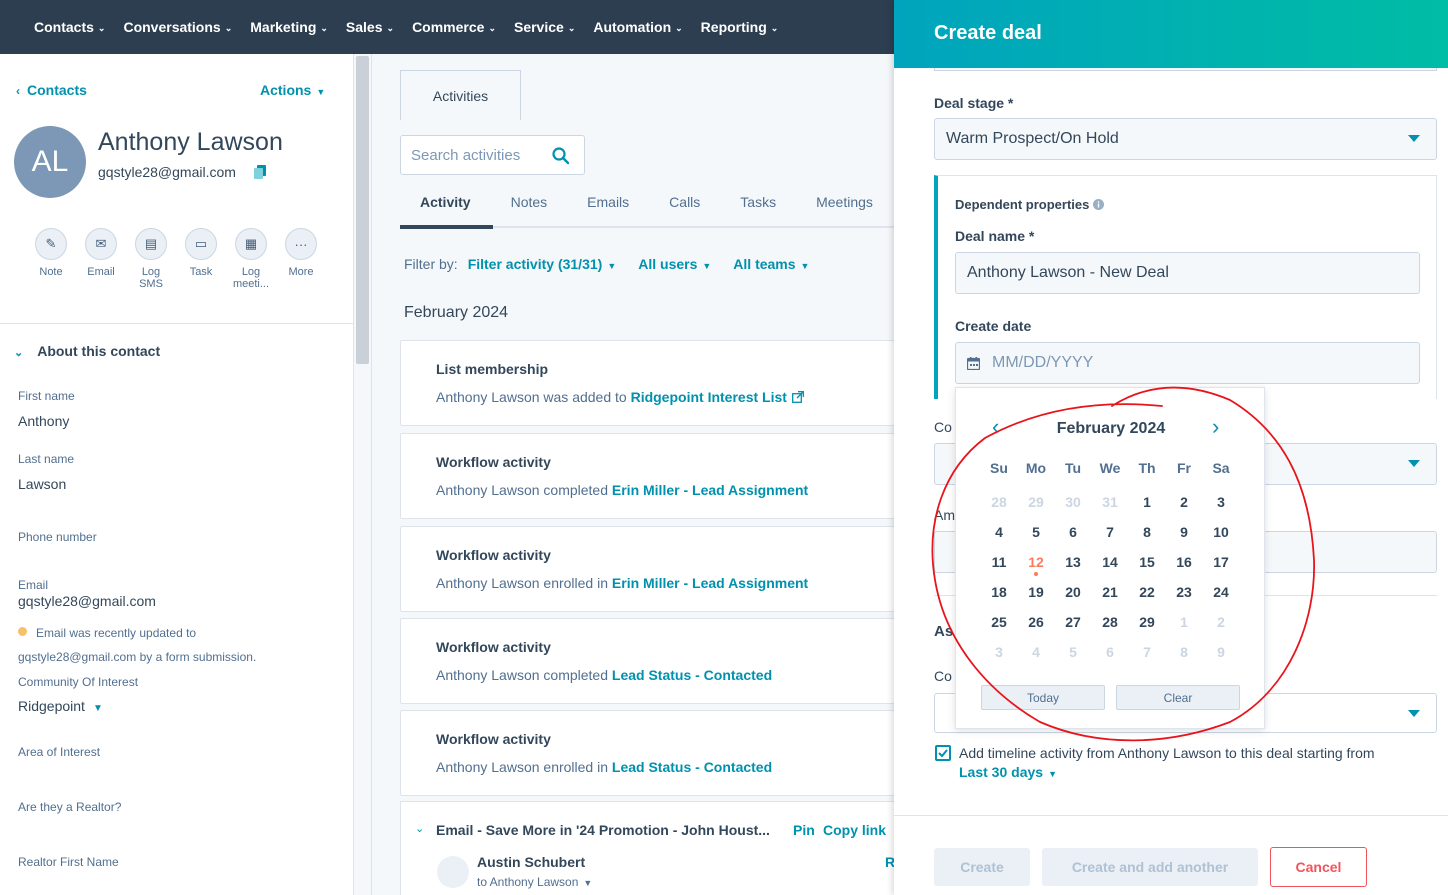 Image resolution: width=1448 pixels, height=895 pixels. I want to click on calendar-day: 15, so click(1147, 562).